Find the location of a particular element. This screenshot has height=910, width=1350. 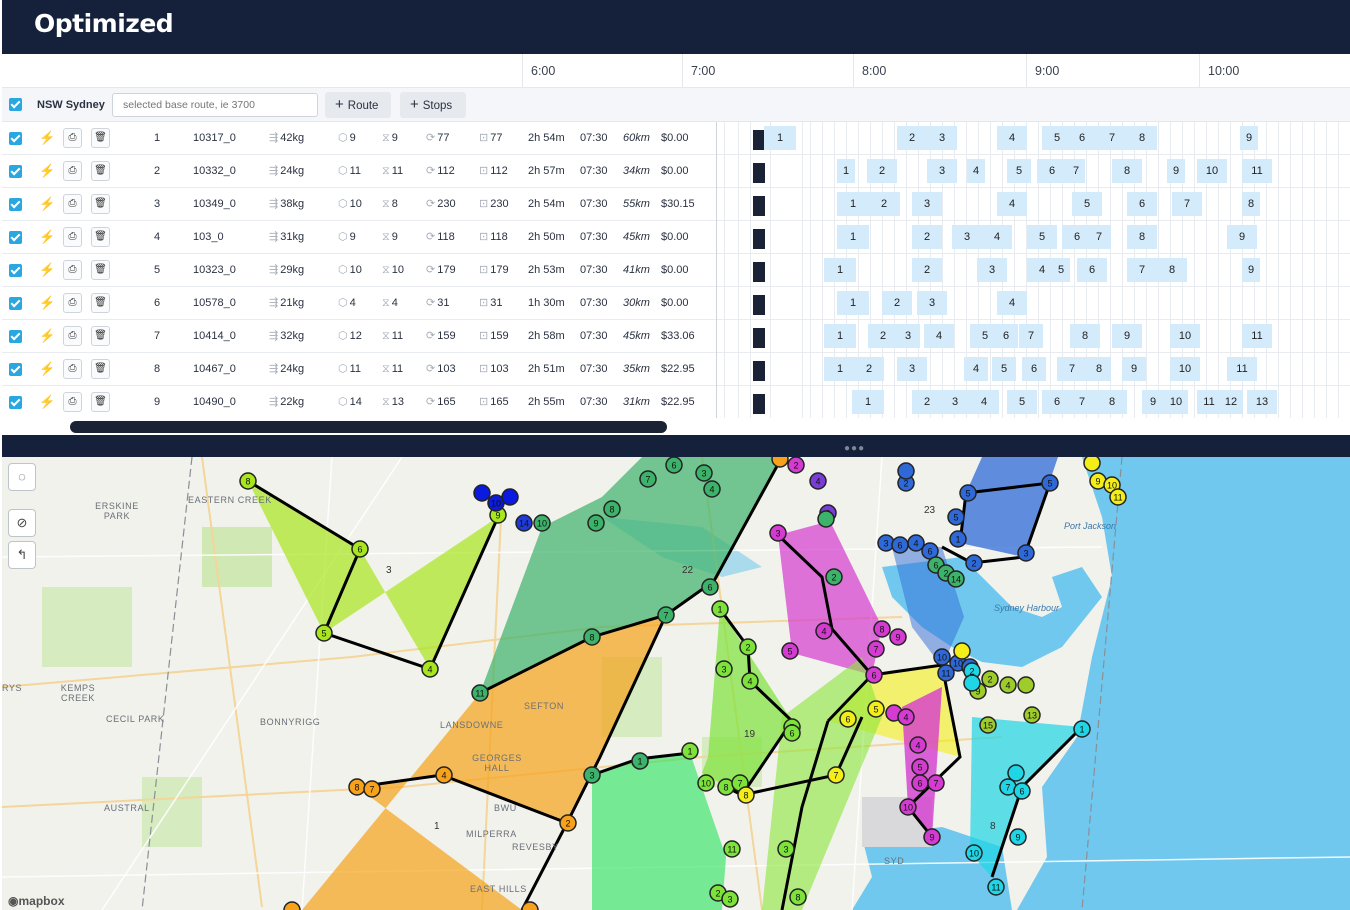

route-id: 10578_0 is located at coordinates (214, 303).